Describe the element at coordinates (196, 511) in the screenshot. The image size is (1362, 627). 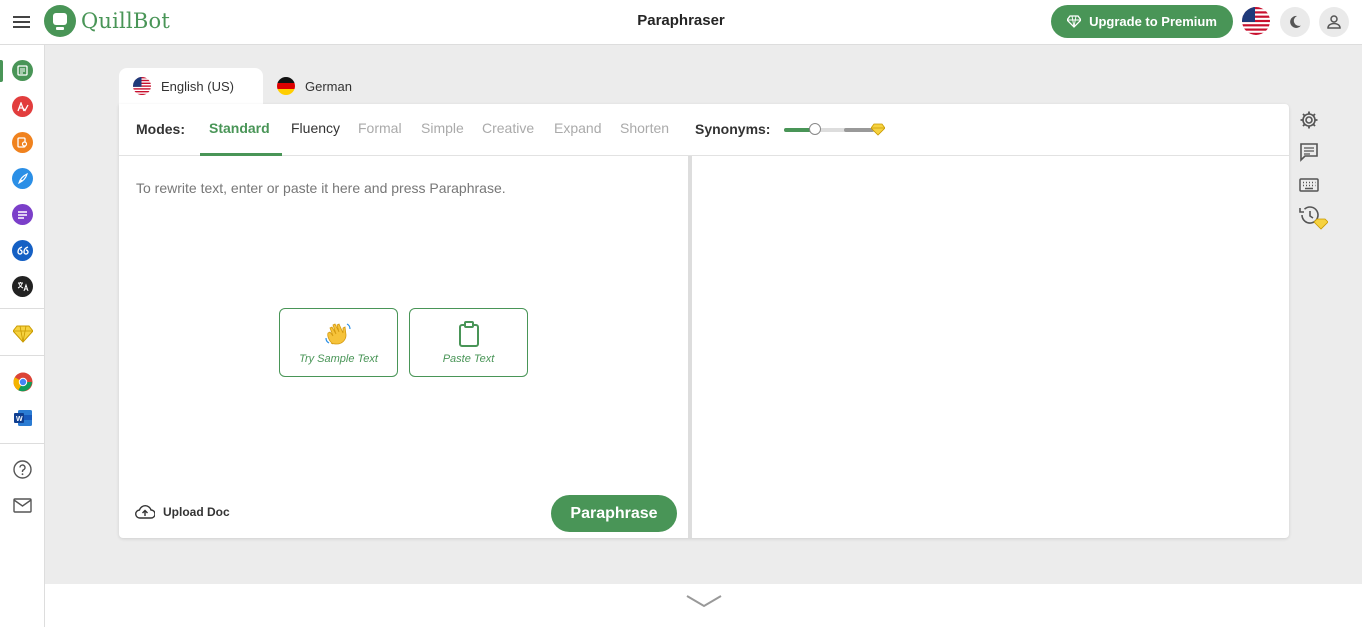
I see `upload-doc-label: Upload Doc` at that location.